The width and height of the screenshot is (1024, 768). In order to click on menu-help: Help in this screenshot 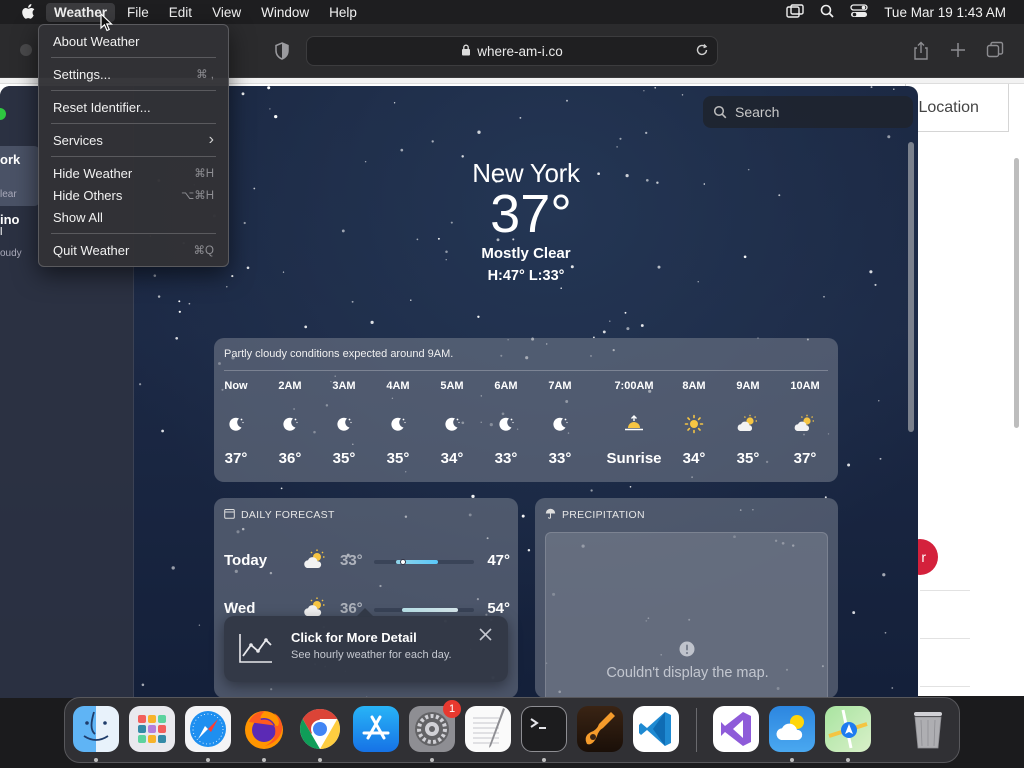, I will do `click(343, 12)`.